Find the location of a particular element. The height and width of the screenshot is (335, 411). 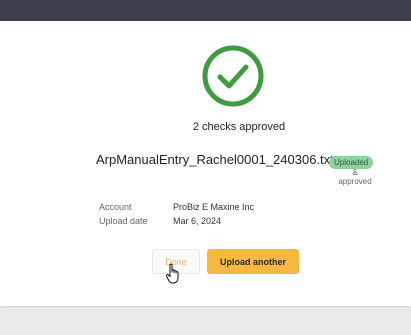

account-label: Account is located at coordinates (115, 207).